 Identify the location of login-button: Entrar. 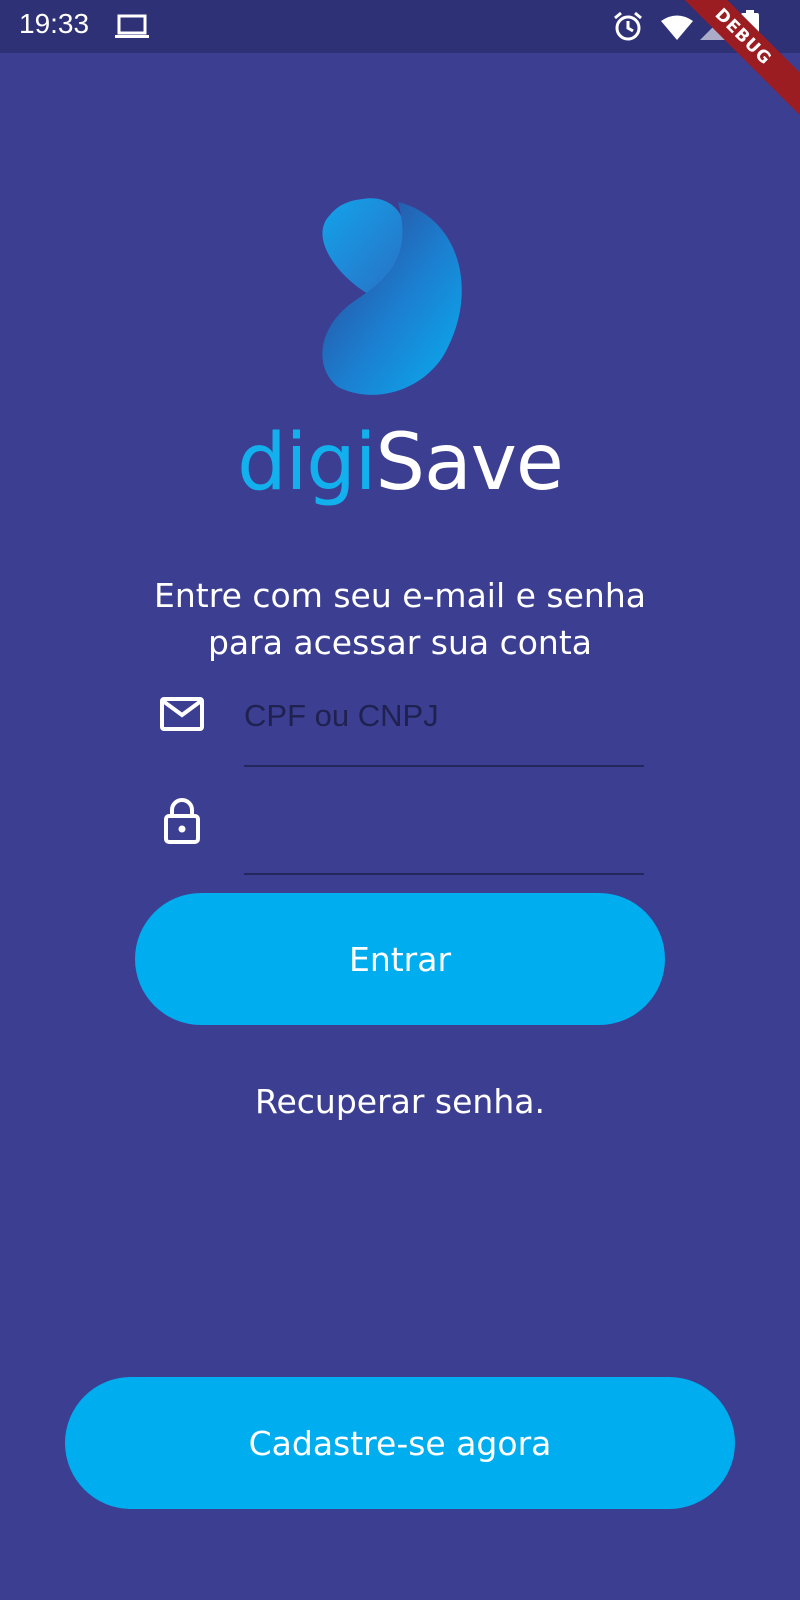
(400, 959).